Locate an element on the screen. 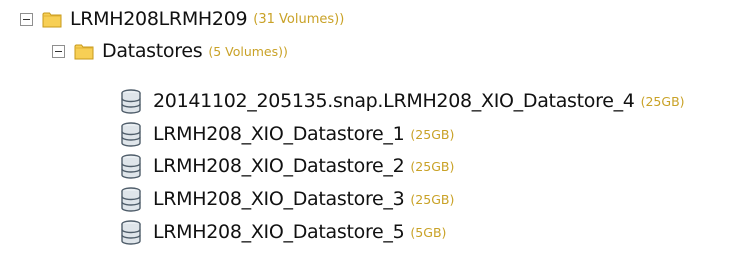  tree-node-datastores: Datastores (5 Volumes)) is located at coordinates (170, 51).